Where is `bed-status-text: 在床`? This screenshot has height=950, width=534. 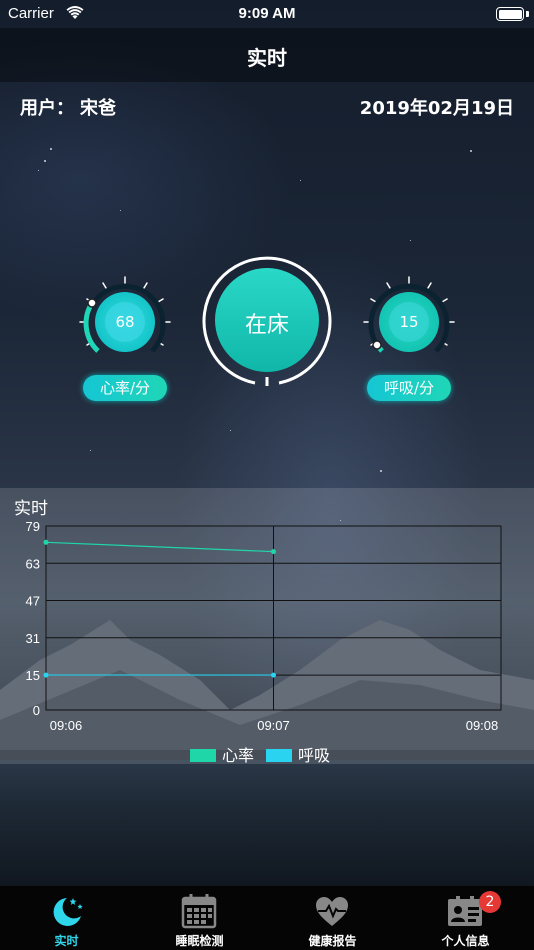
bed-status-text: 在床 is located at coordinates (266, 325).